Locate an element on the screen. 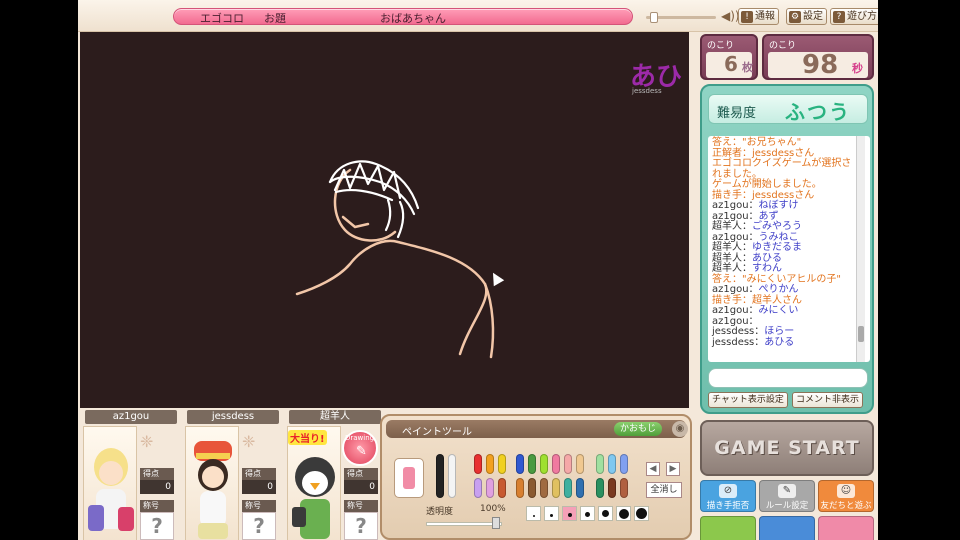 Image resolution: width=960 pixels, height=540 pixels. app-name: エゴコロ is located at coordinates (222, 18).